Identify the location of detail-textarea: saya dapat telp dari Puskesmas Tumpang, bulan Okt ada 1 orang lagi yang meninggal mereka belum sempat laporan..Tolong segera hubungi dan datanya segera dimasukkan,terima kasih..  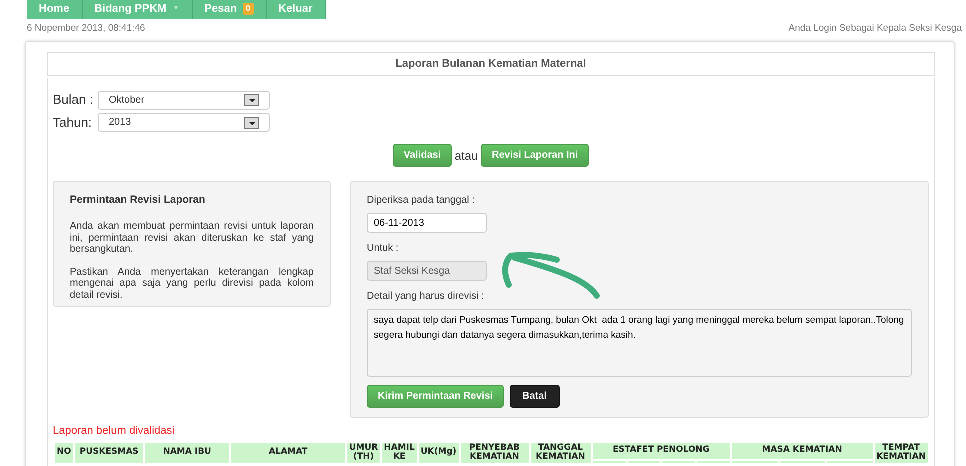
(639, 343).